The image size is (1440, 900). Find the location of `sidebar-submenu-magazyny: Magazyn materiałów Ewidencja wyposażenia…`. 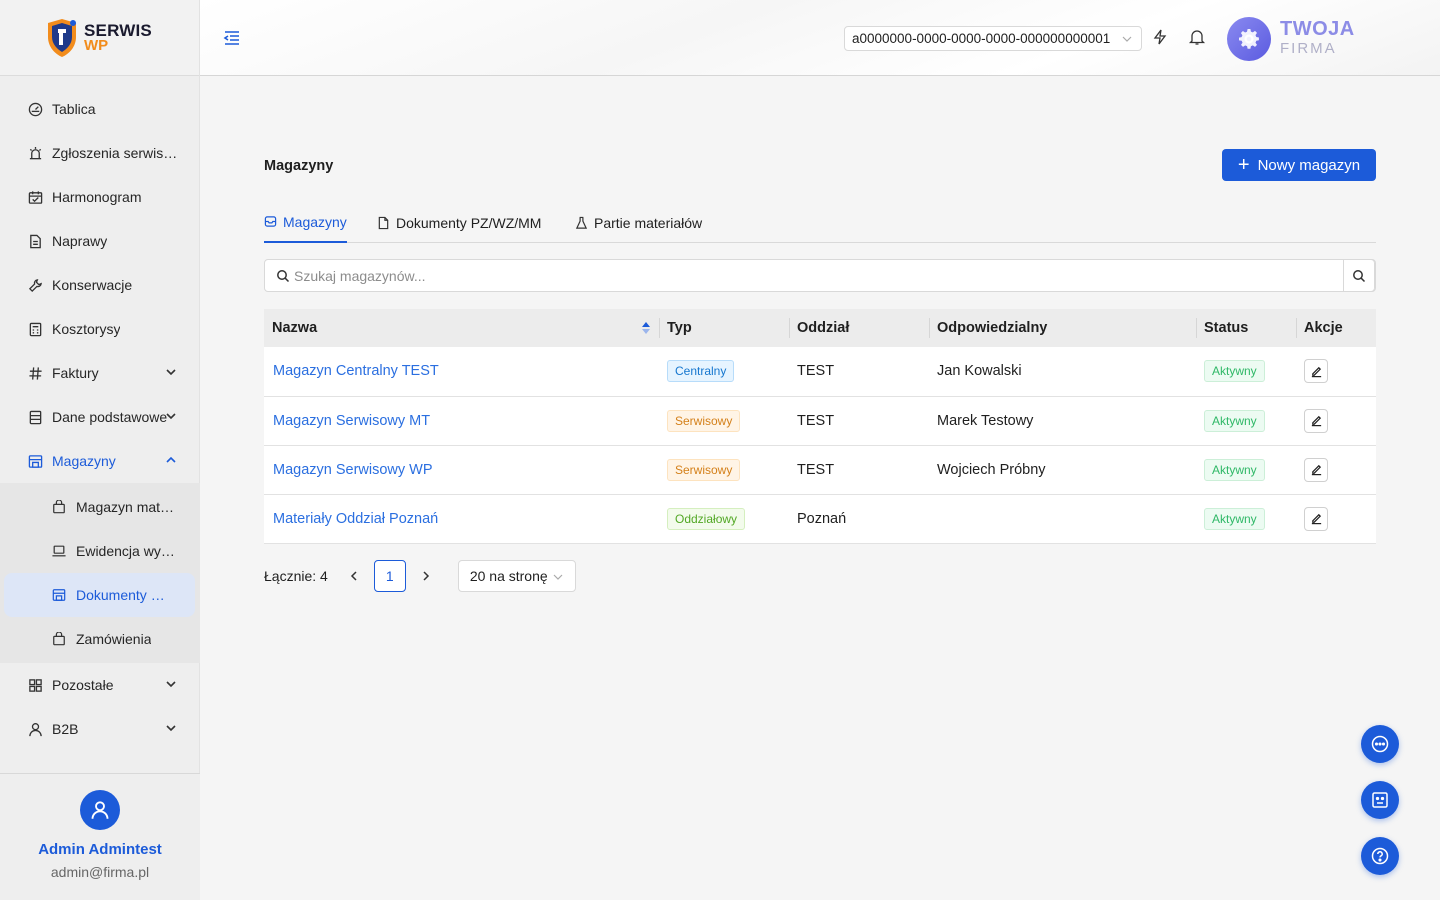

sidebar-submenu-magazyny: Magazyn materiałów Ewidencja wyposażenia… is located at coordinates (100, 573).